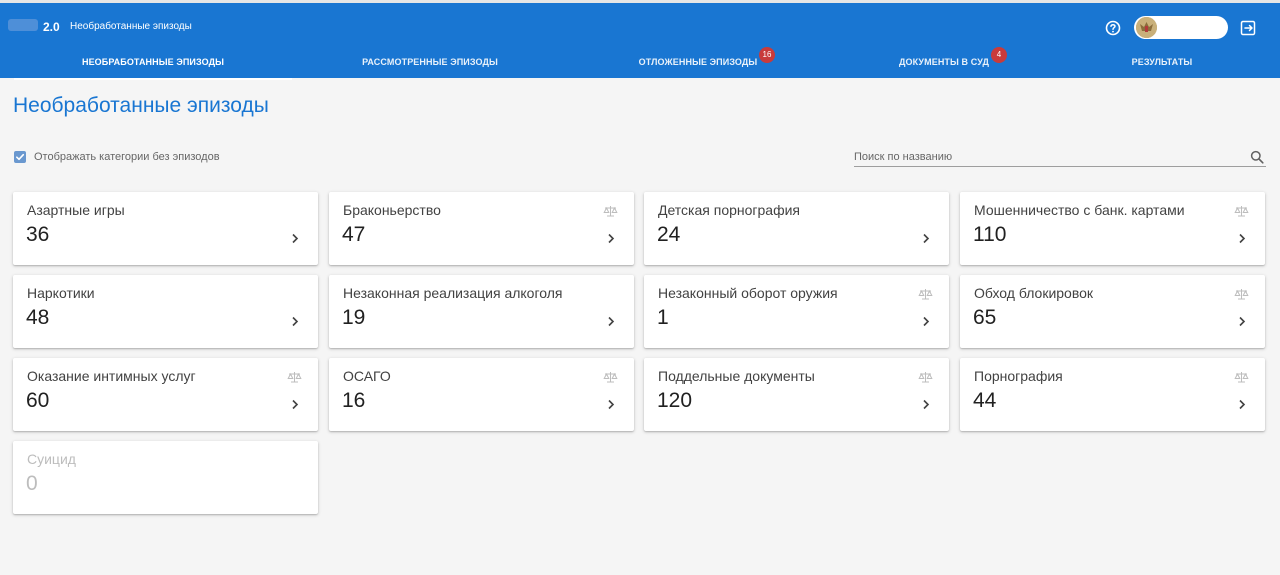 This screenshot has width=1280, height=575. What do you see at coordinates (1248, 28) in the screenshot?
I see `logout-icon` at bounding box center [1248, 28].